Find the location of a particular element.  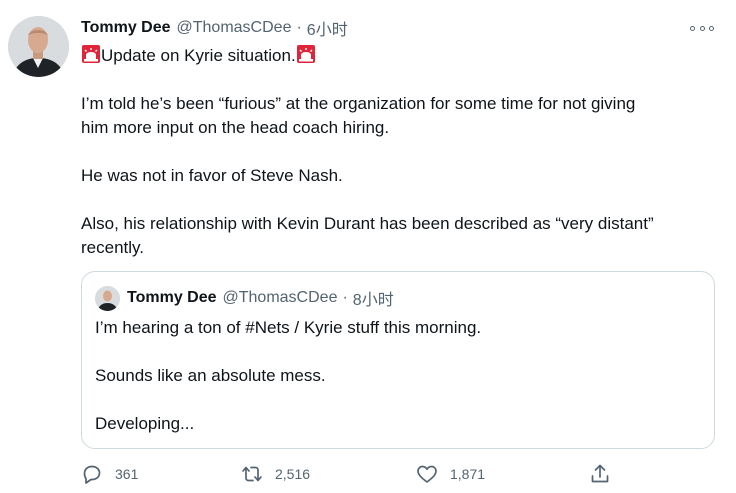

author-name: Tommy Dee is located at coordinates (126, 28).